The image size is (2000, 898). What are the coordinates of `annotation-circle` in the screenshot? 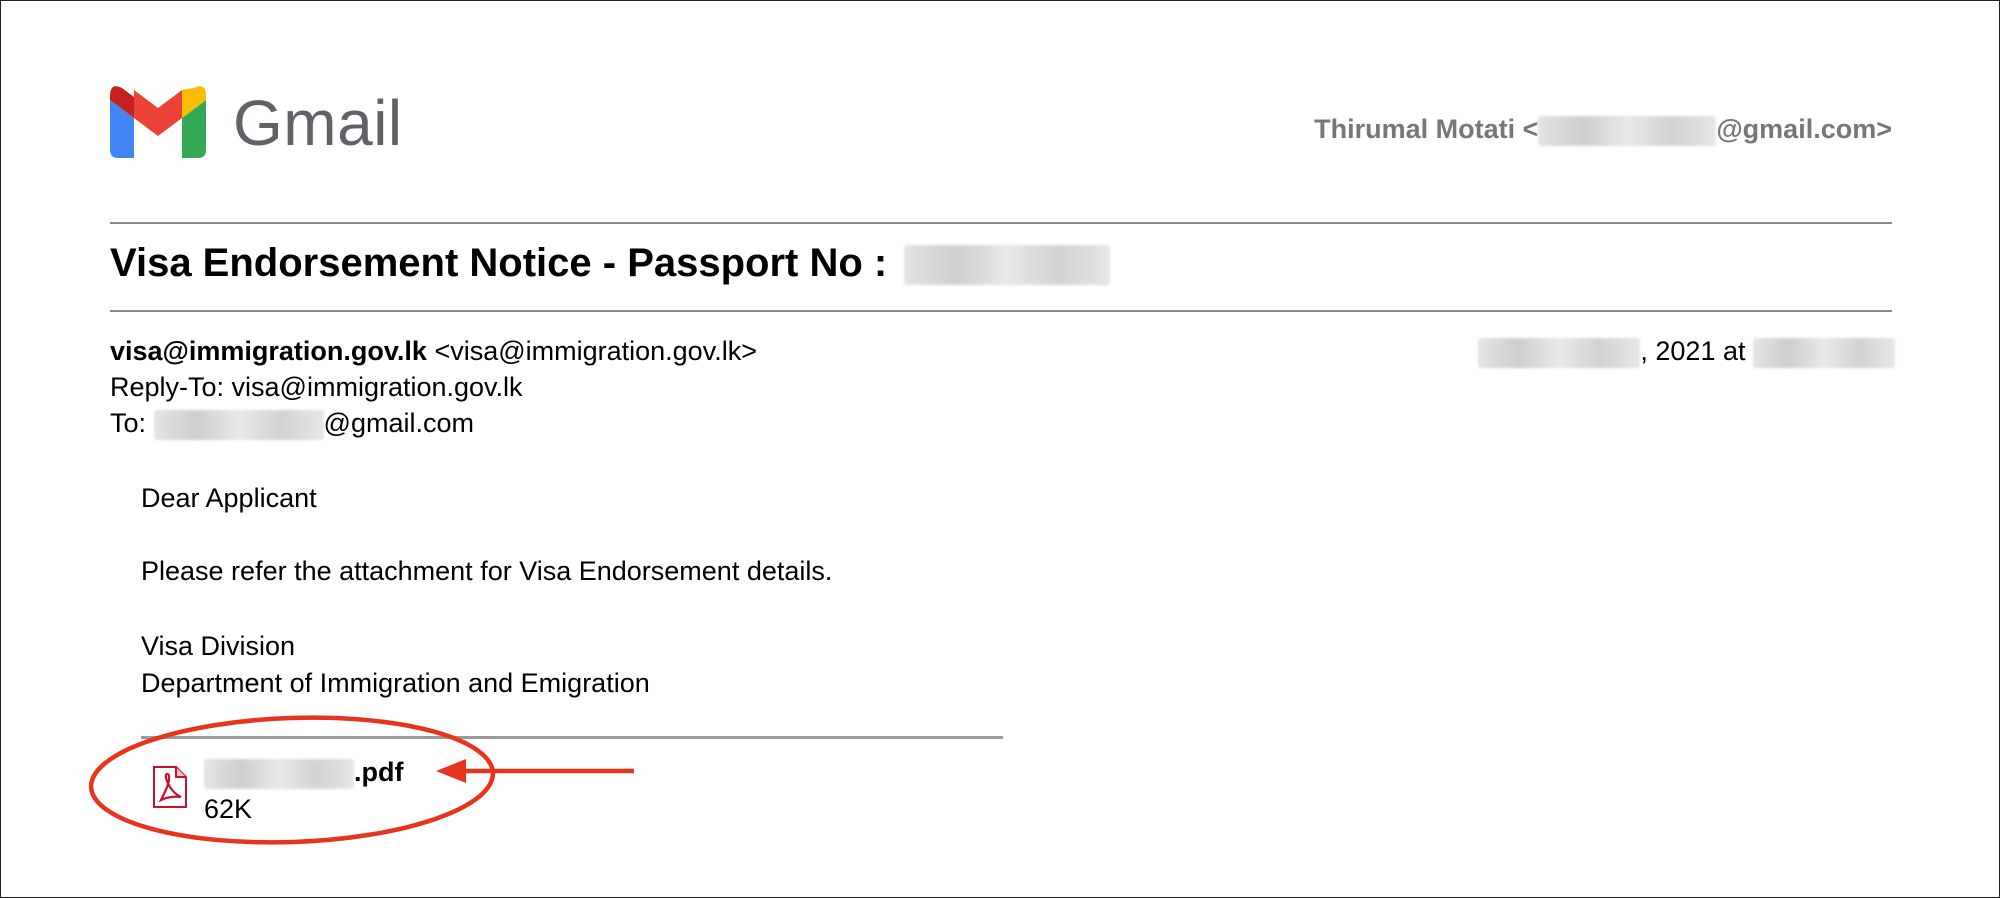 It's located at (292, 780).